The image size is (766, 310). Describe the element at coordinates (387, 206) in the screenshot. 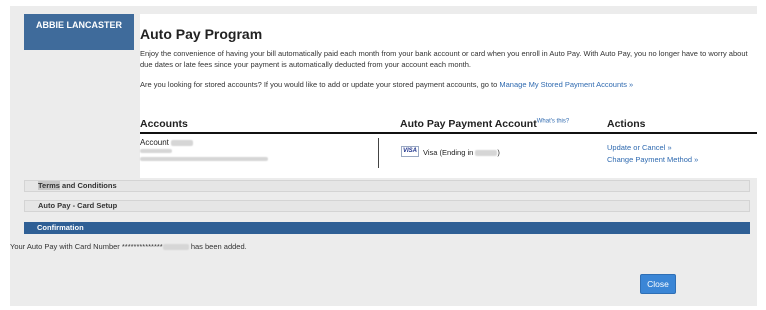

I see `card-setup-section: Auto Pay - Card Setup` at that location.